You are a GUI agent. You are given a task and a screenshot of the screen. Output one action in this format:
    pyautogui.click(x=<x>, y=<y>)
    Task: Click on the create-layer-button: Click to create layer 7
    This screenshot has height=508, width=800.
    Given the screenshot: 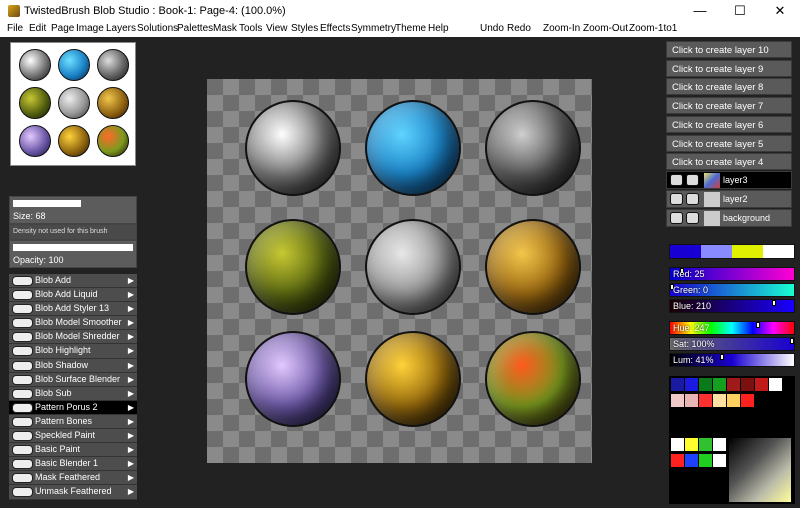 What is the action you would take?
    pyautogui.click(x=729, y=106)
    